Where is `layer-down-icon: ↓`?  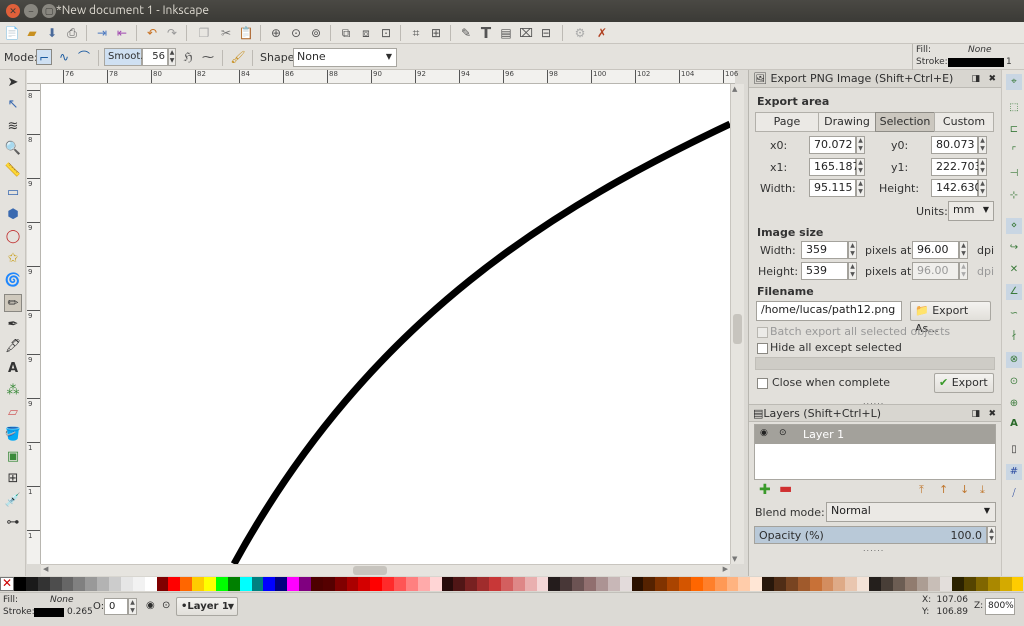
layer-down-icon: ↓ is located at coordinates (964, 489).